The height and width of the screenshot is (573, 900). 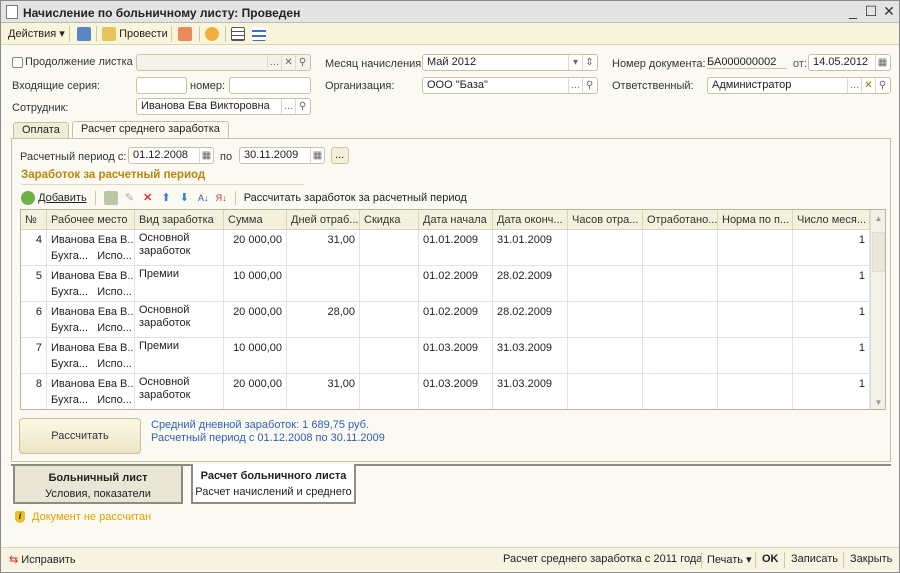 I want to click on column-header: Дата начала, so click(x=456, y=220).